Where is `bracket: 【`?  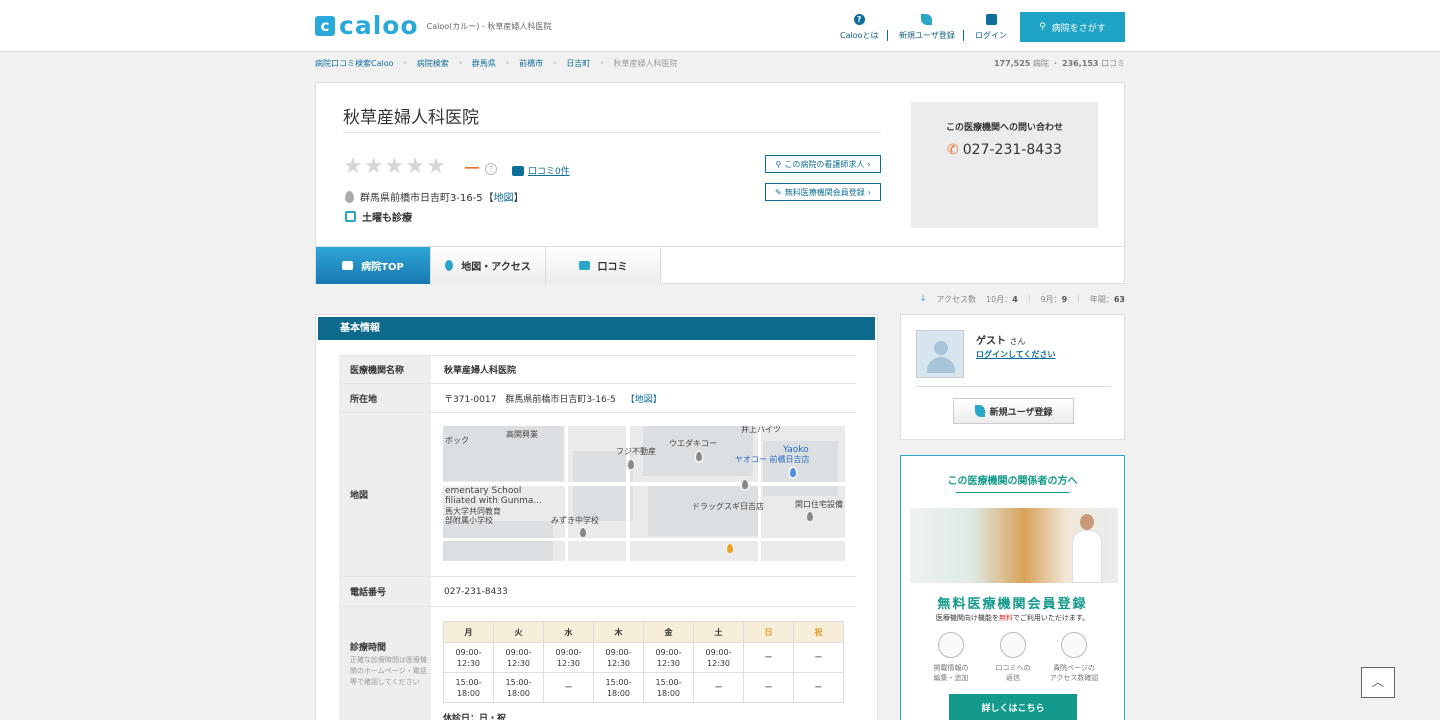
bracket: 【 is located at coordinates (488, 198).